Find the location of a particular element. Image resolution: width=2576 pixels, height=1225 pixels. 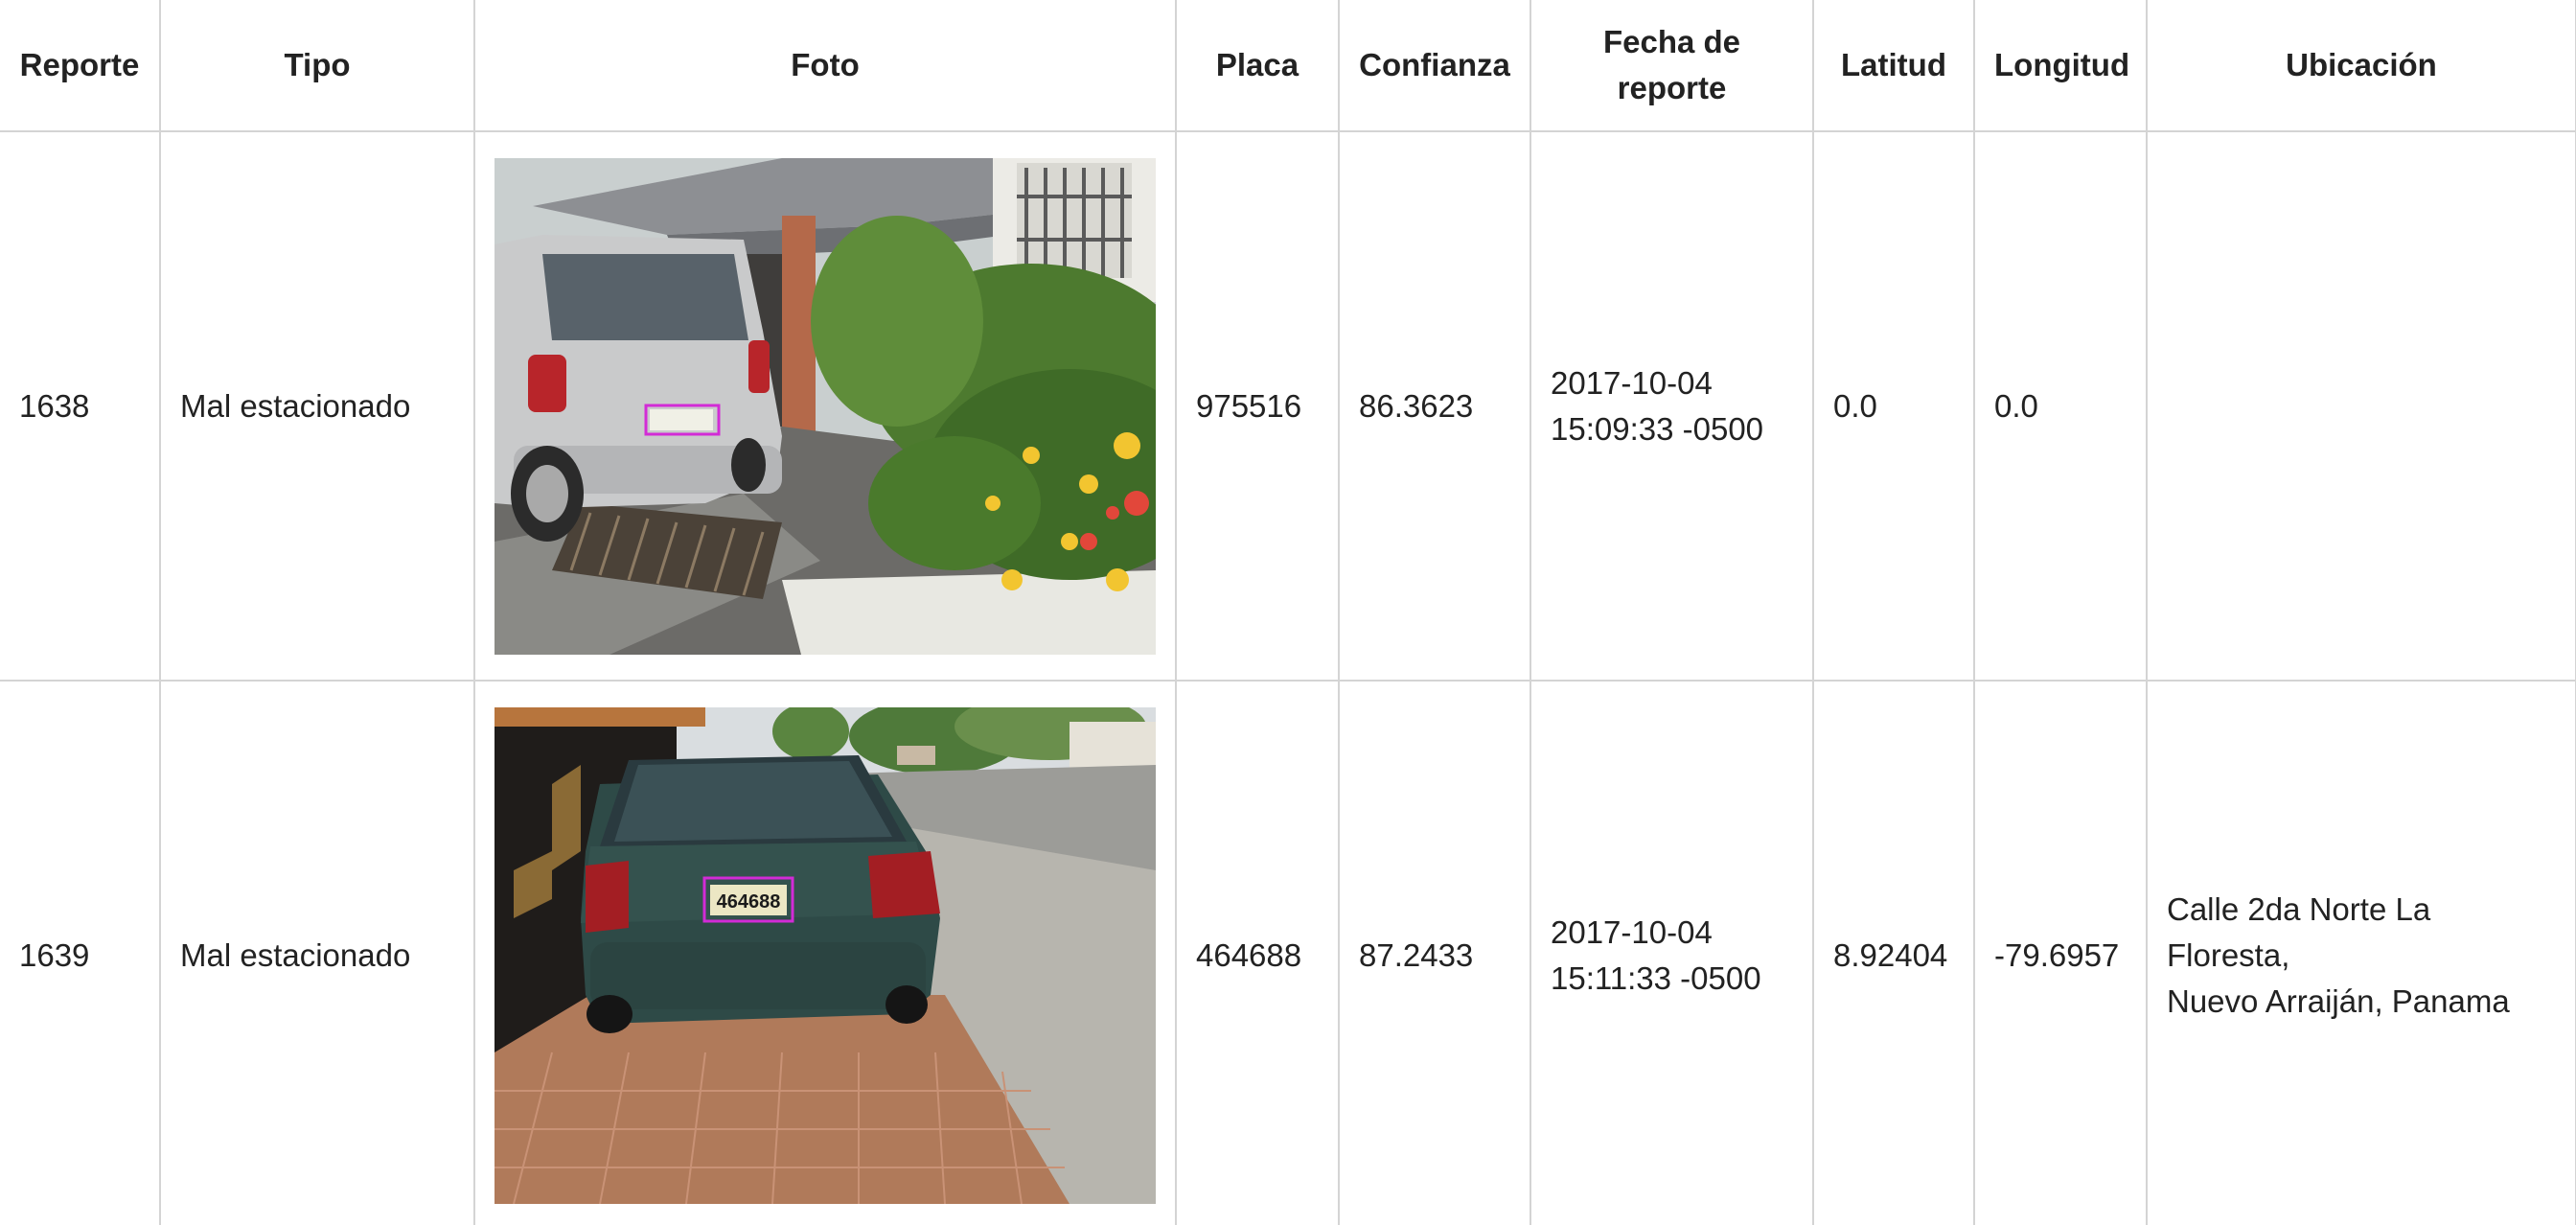

column-header-tipo: Tipo is located at coordinates (317, 66).